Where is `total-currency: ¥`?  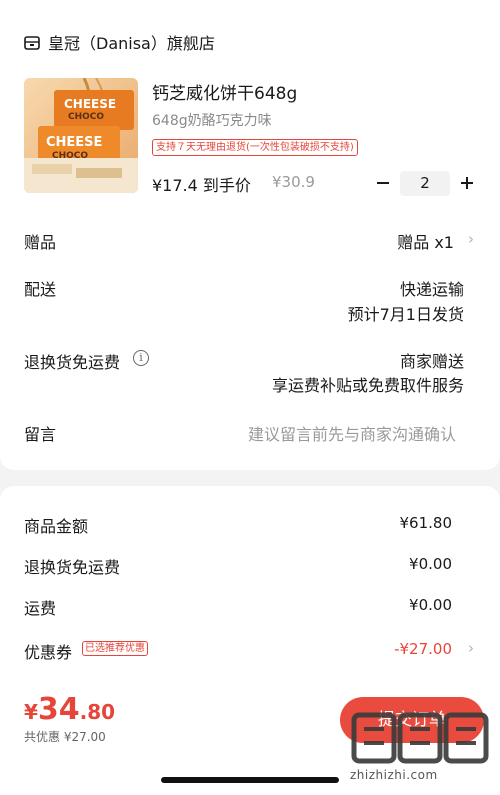 total-currency: ¥ is located at coordinates (31, 712).